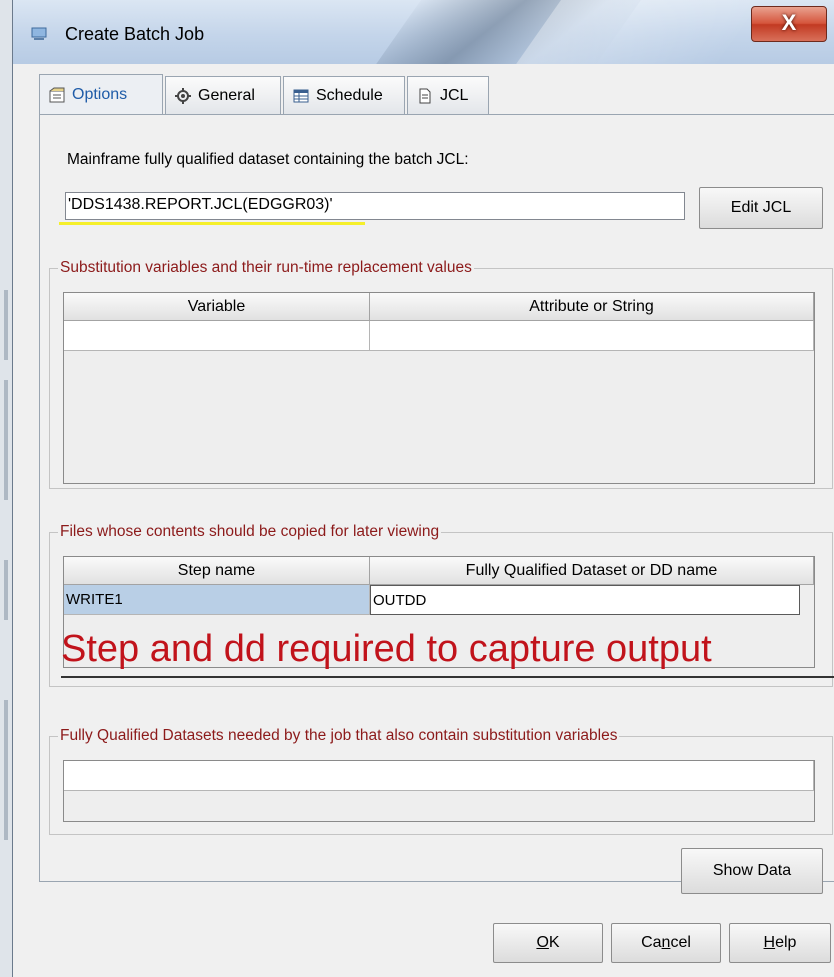 This screenshot has height=977, width=834. Describe the element at coordinates (454, 95) in the screenshot. I see `tab-label: JCL` at that location.